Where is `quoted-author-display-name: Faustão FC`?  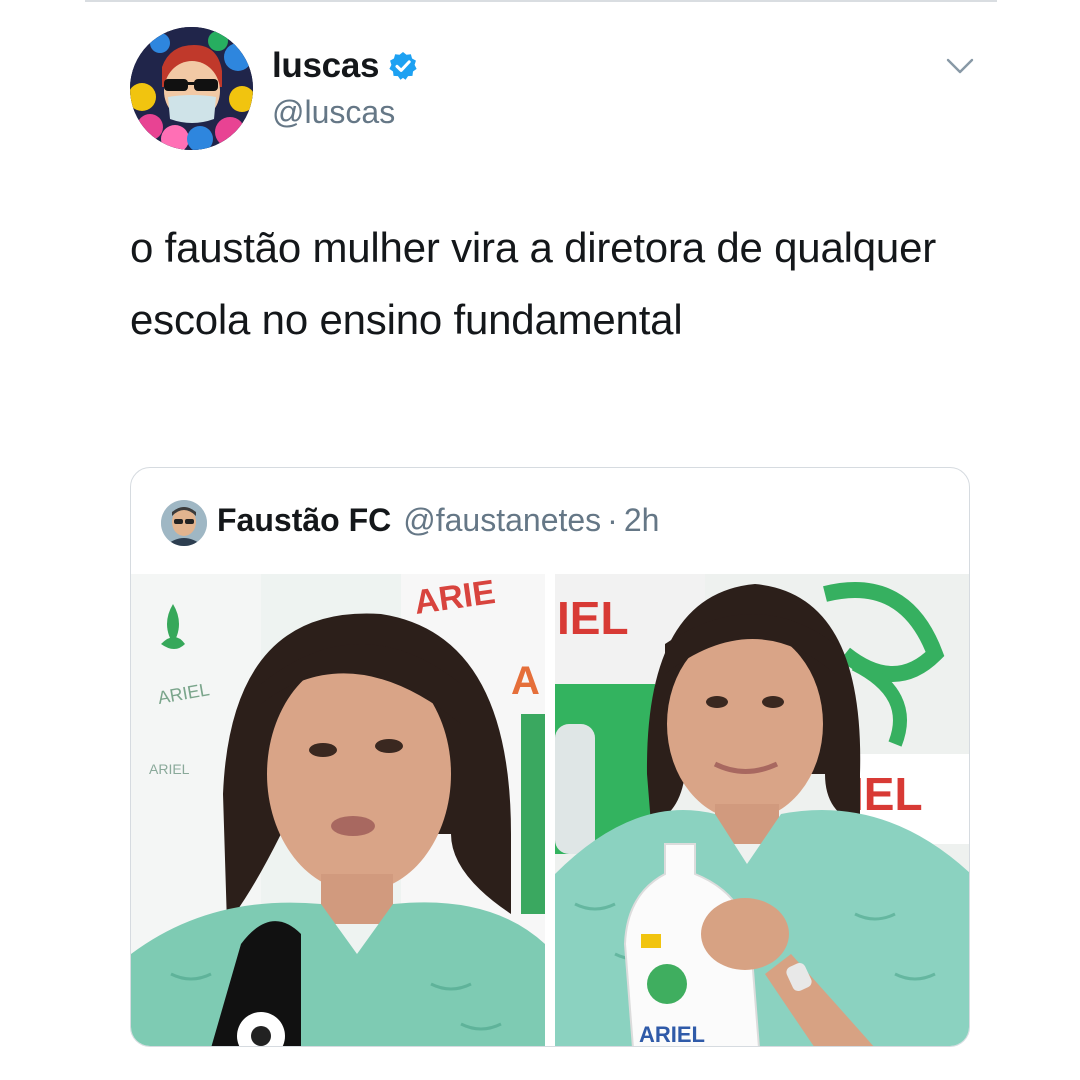
quoted-author-display-name: Faustão FC is located at coordinates (304, 520).